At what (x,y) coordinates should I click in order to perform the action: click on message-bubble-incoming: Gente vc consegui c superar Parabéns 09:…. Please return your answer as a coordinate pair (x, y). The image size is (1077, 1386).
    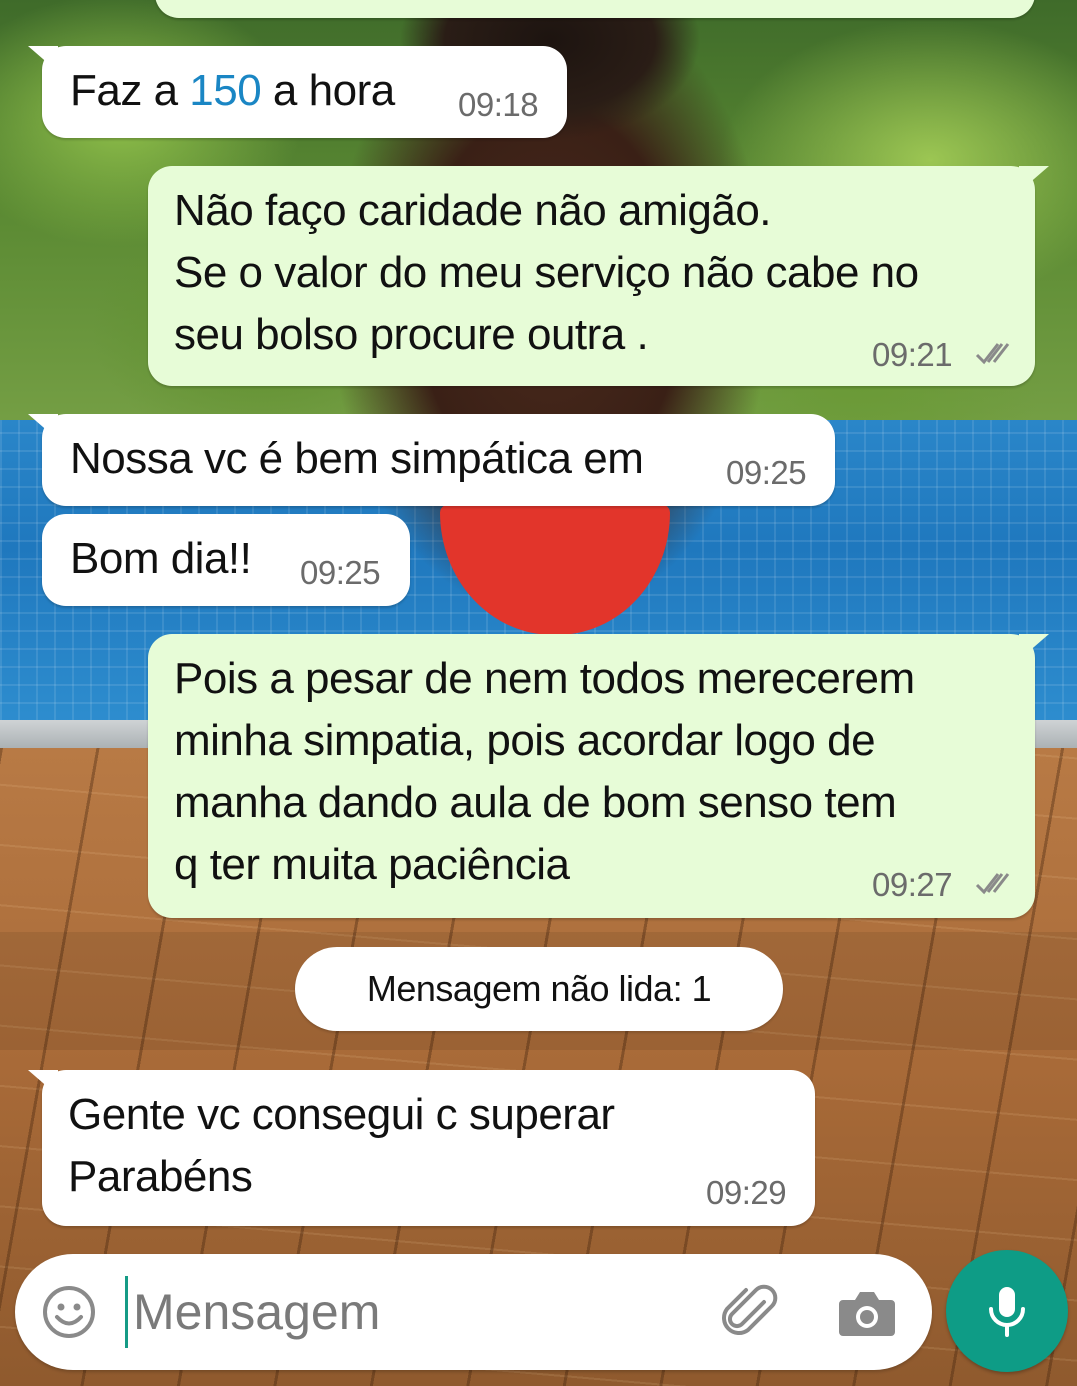
    Looking at the image, I should click on (421, 1148).